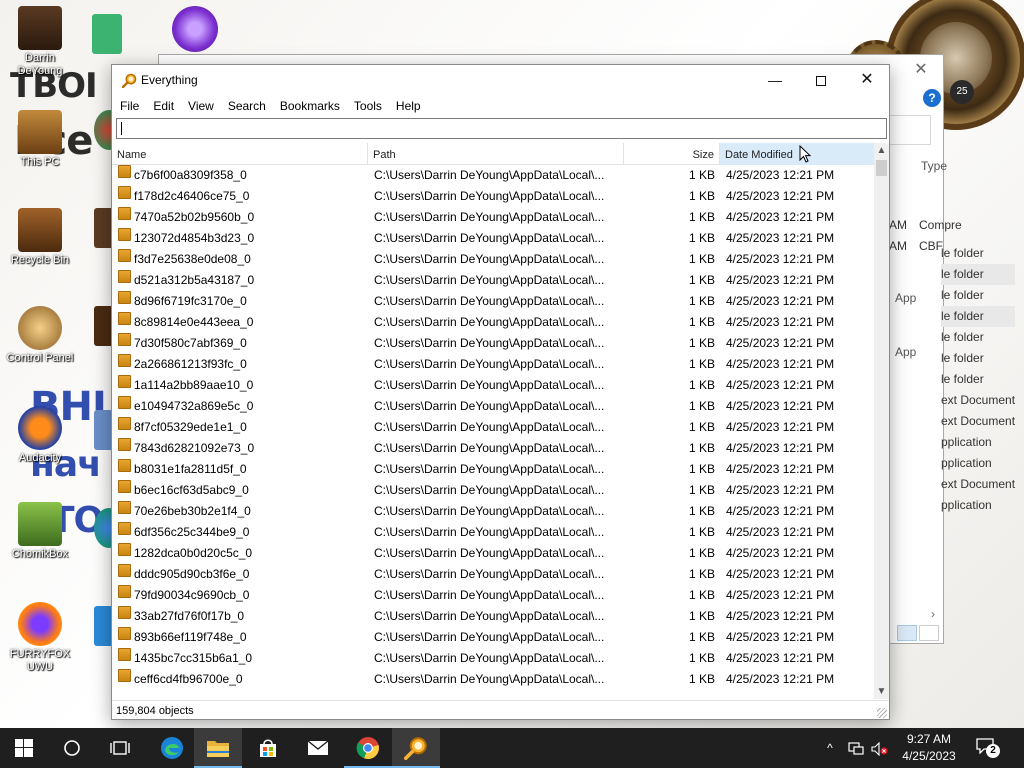 This screenshot has width=1024, height=768. Describe the element at coordinates (867, 80) in the screenshot. I see `close-button: ✕` at that location.